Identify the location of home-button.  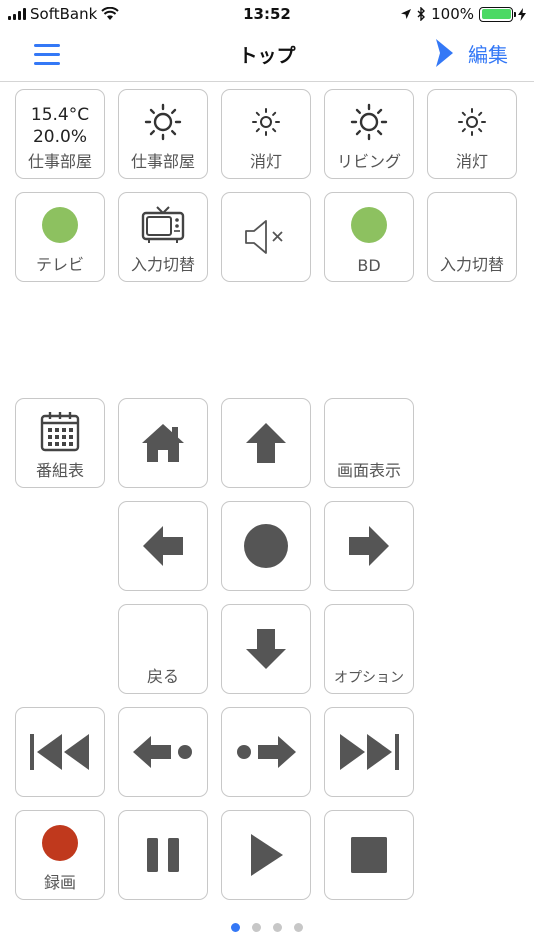
(163, 443).